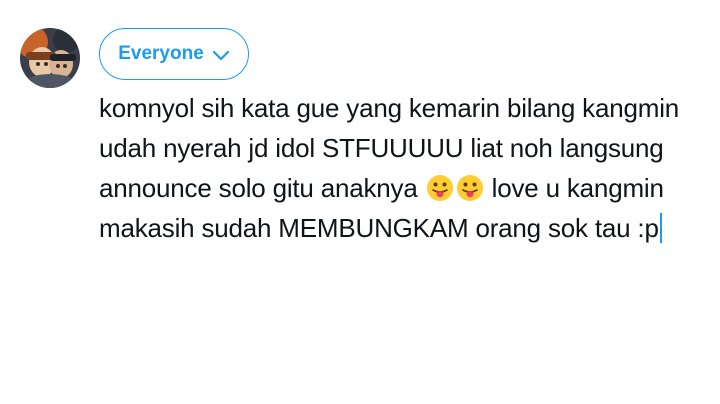 Image resolution: width=720 pixels, height=404 pixels. What do you see at coordinates (221, 55) in the screenshot?
I see `chevron-down-icon` at bounding box center [221, 55].